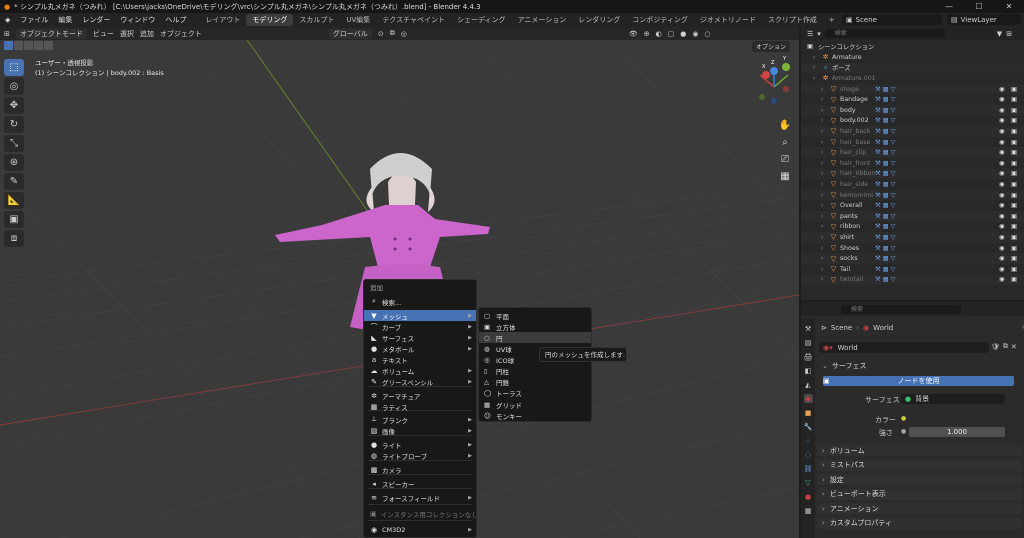 This screenshot has width=1024, height=538. What do you see at coordinates (404, 34) in the screenshot?
I see `proportional-edit-icon: ◎` at bounding box center [404, 34].